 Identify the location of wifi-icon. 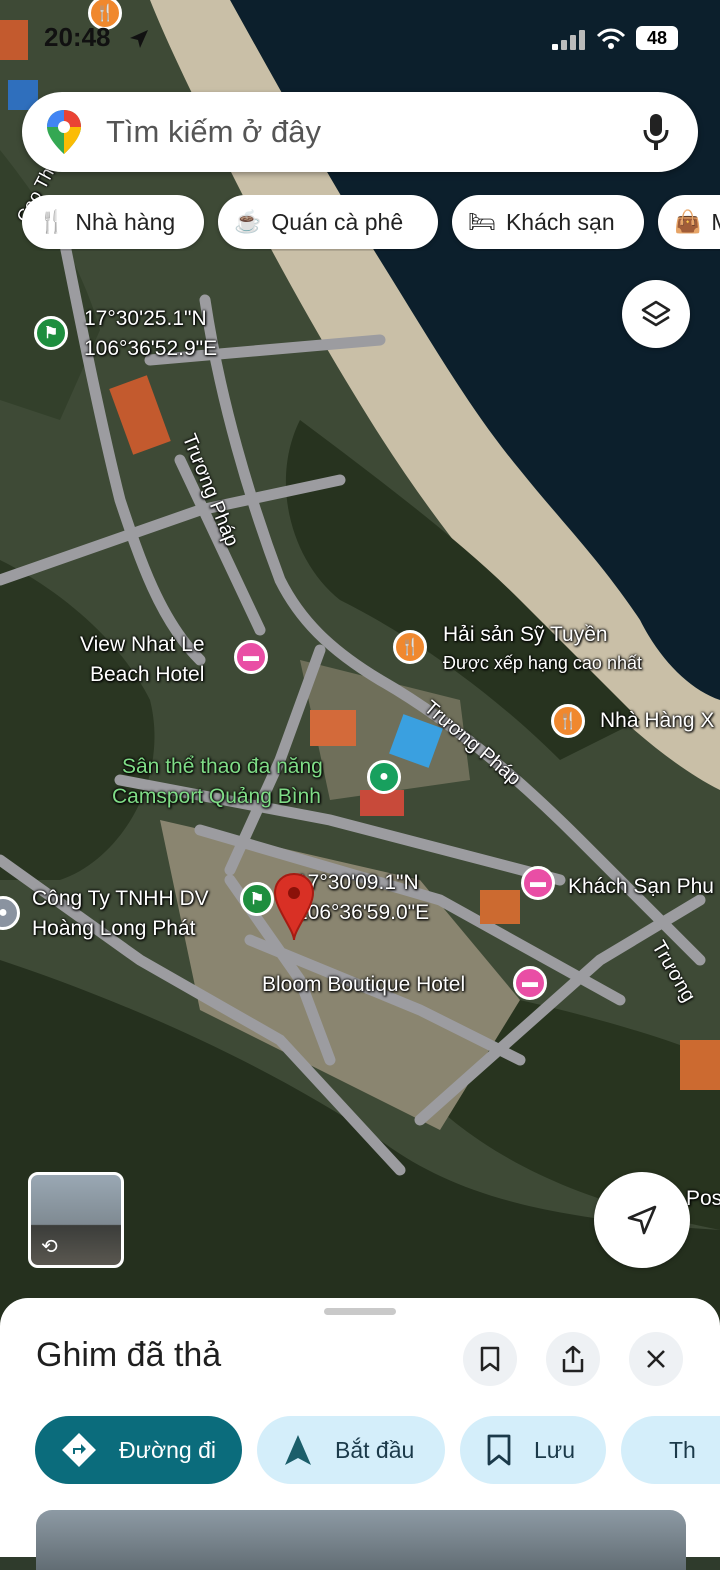
(611, 38).